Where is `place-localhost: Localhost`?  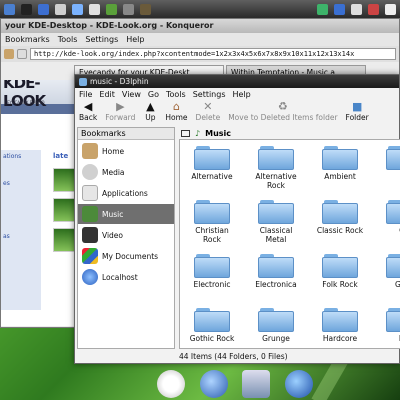 place-localhost: Localhost is located at coordinates (126, 277).